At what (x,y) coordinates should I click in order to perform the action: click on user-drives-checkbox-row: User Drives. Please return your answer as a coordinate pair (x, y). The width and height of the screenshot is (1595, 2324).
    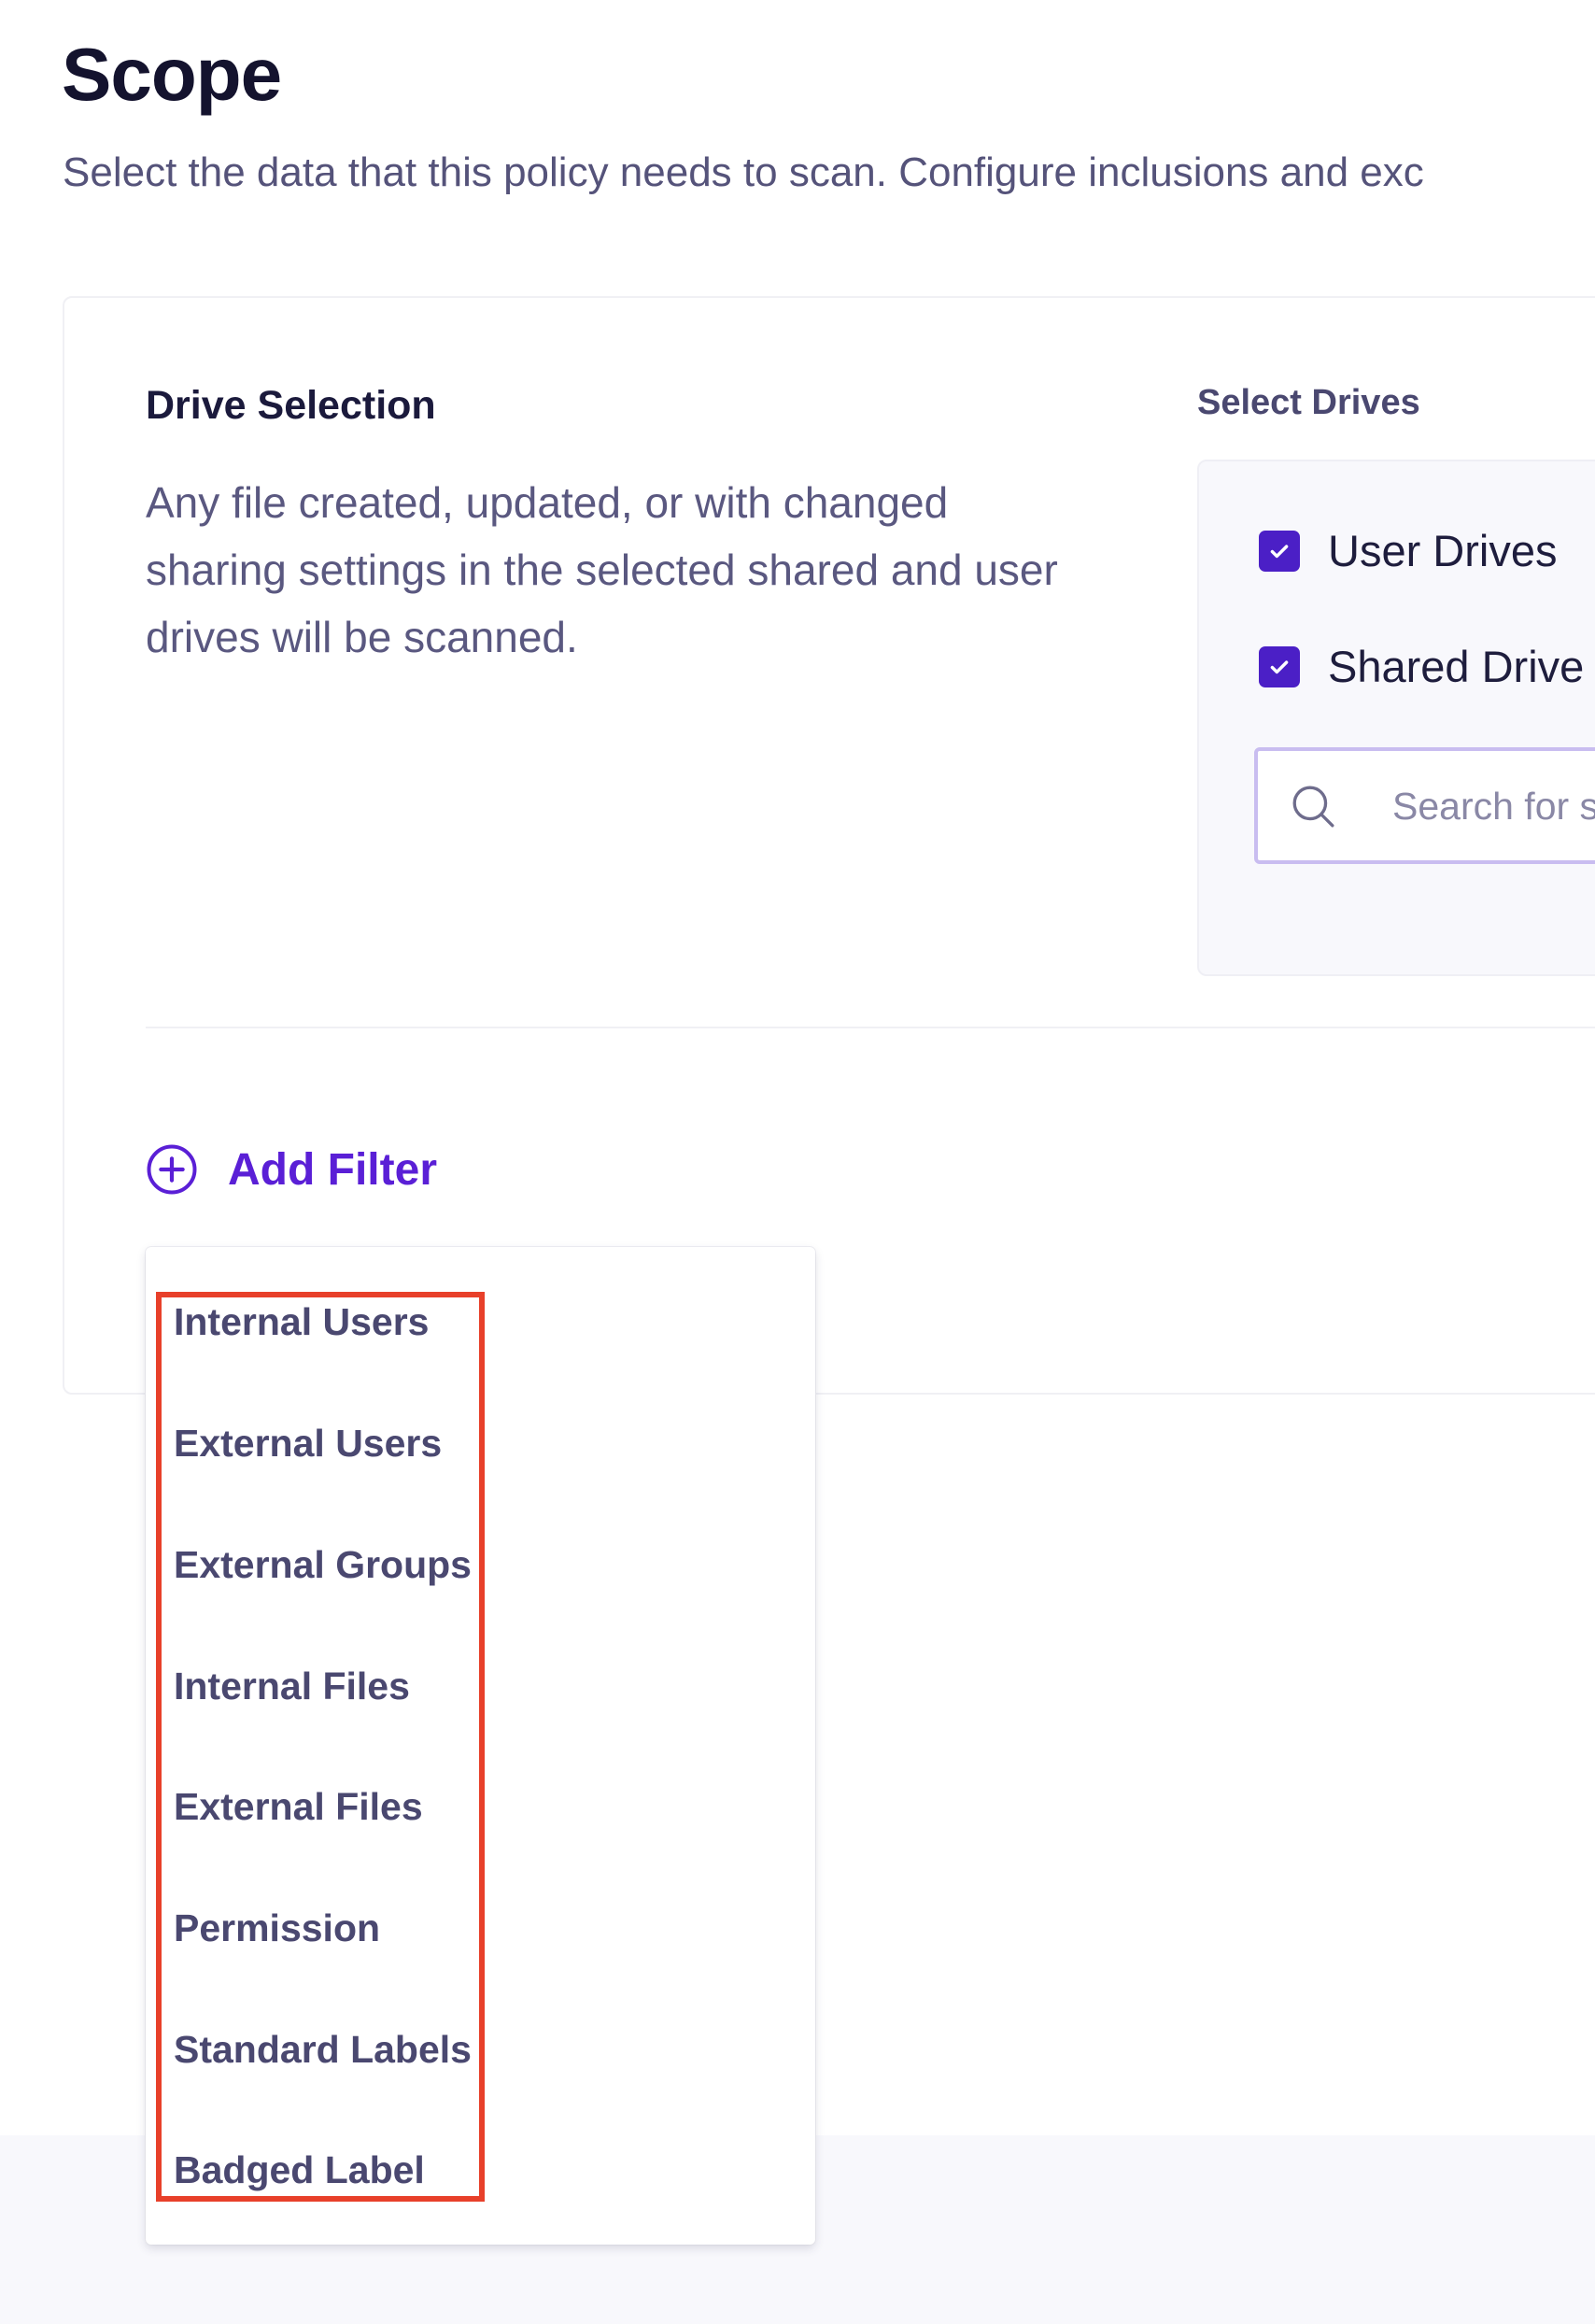
    Looking at the image, I should click on (1408, 550).